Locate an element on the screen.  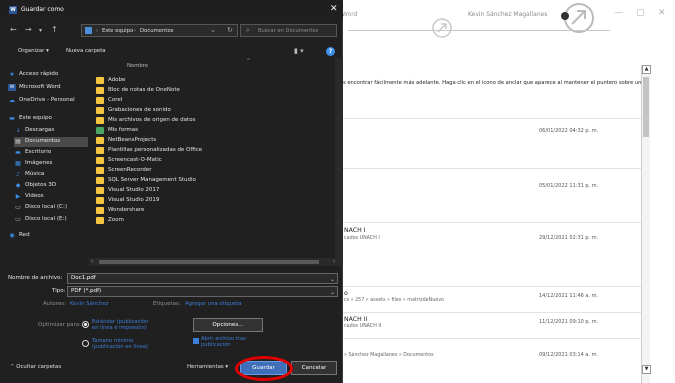
recent-document-date: 06/01/2022 04:32 p. m. is located at coordinates (569, 131).